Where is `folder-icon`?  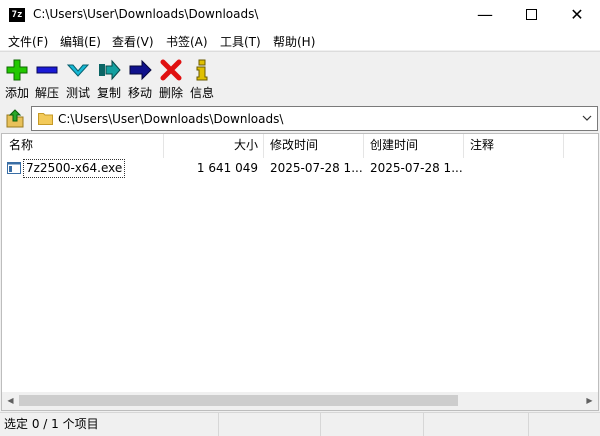 folder-icon is located at coordinates (45, 119).